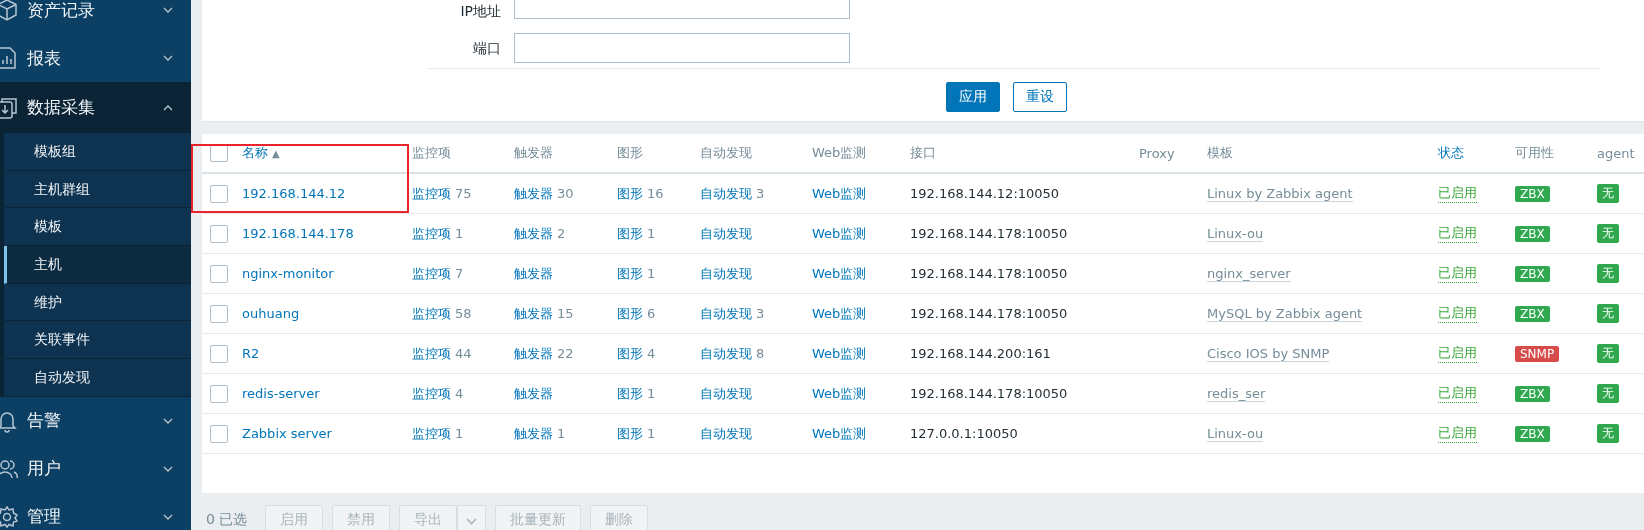  Describe the element at coordinates (1236, 393) in the screenshot. I see `template-link: redis_ser` at that location.